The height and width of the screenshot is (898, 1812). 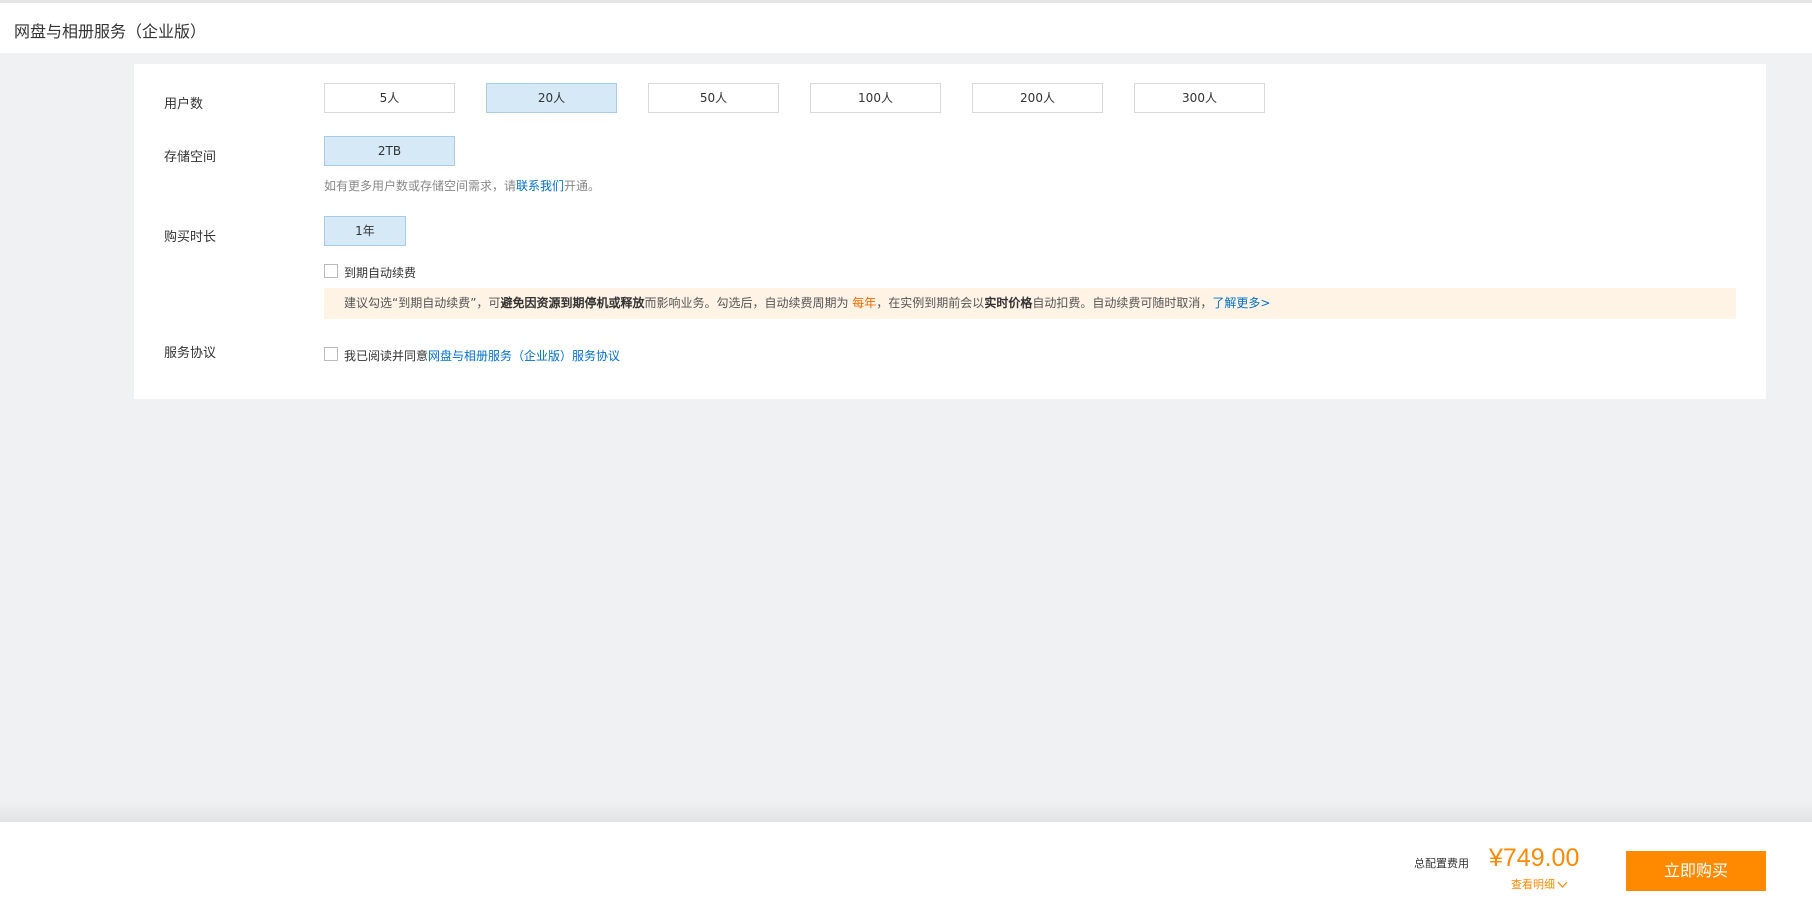 I want to click on page-title: 网盘与相册服务（企业版）, so click(x=110, y=31).